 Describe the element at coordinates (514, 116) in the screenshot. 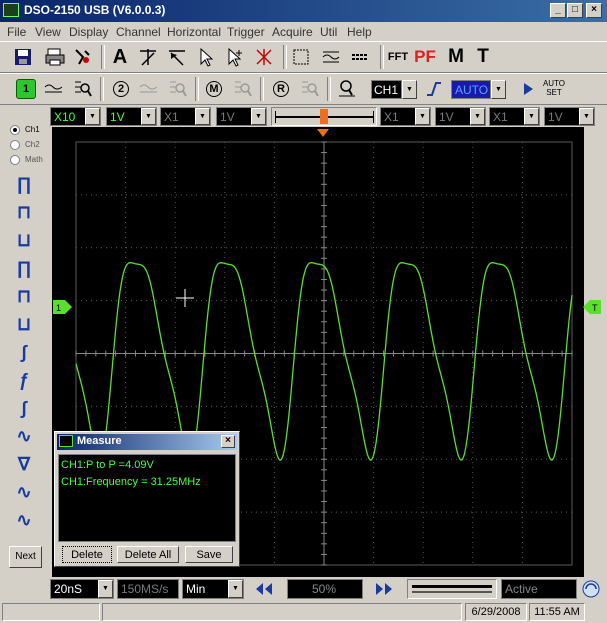

I see `ref-probe-combo: X1 ▼` at that location.